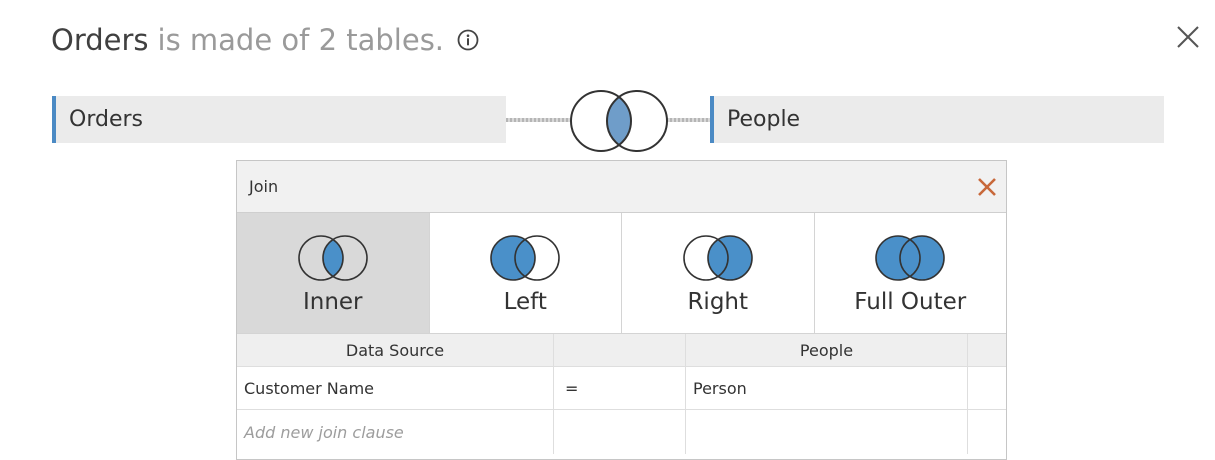 The height and width of the screenshot is (460, 1215). What do you see at coordinates (717, 258) in the screenshot?
I see `right-join-icon` at bounding box center [717, 258].